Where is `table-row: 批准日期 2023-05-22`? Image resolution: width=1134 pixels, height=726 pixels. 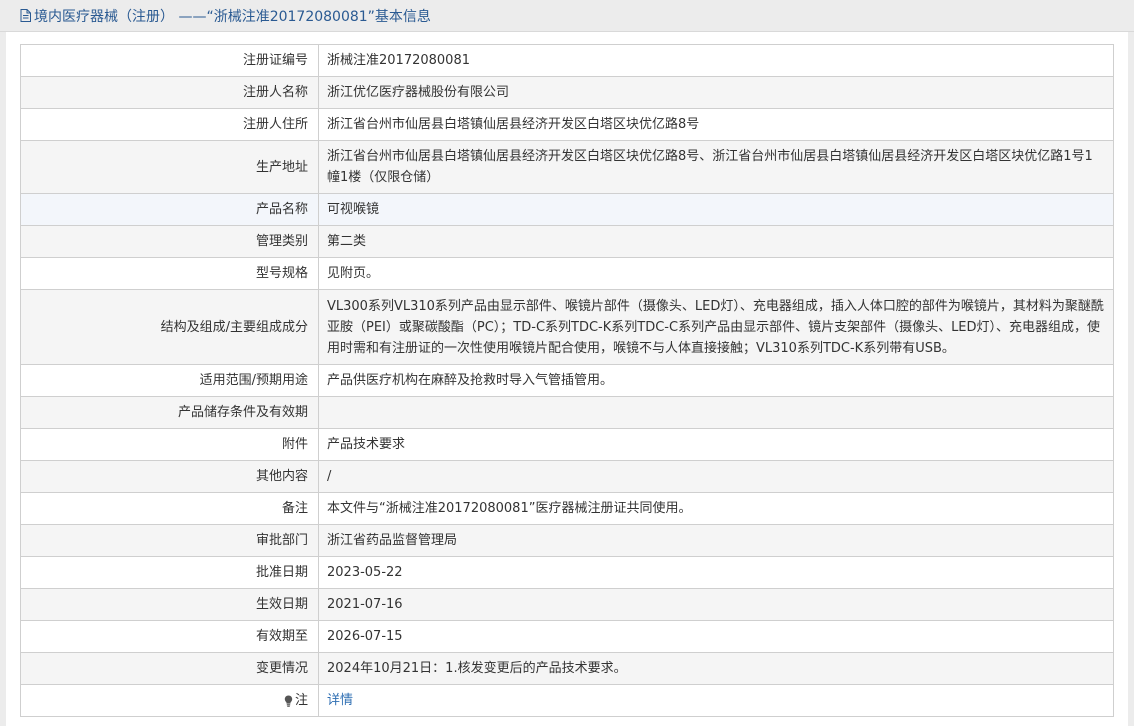 table-row: 批准日期 2023-05-22 is located at coordinates (567, 572).